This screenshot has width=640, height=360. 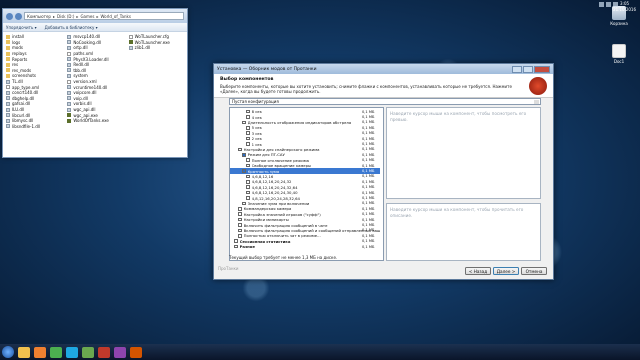 What do you see at coordinates (305, 246) in the screenshot?
I see `tree-item: Разное 0,1 МБ` at bounding box center [305, 246].